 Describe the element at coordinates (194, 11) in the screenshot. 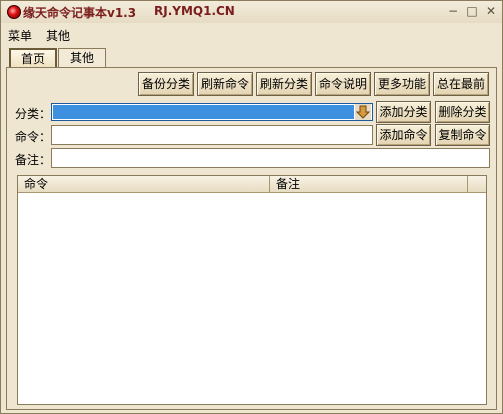

I see `app-site-label: RJ.YMQ1.CN` at that location.